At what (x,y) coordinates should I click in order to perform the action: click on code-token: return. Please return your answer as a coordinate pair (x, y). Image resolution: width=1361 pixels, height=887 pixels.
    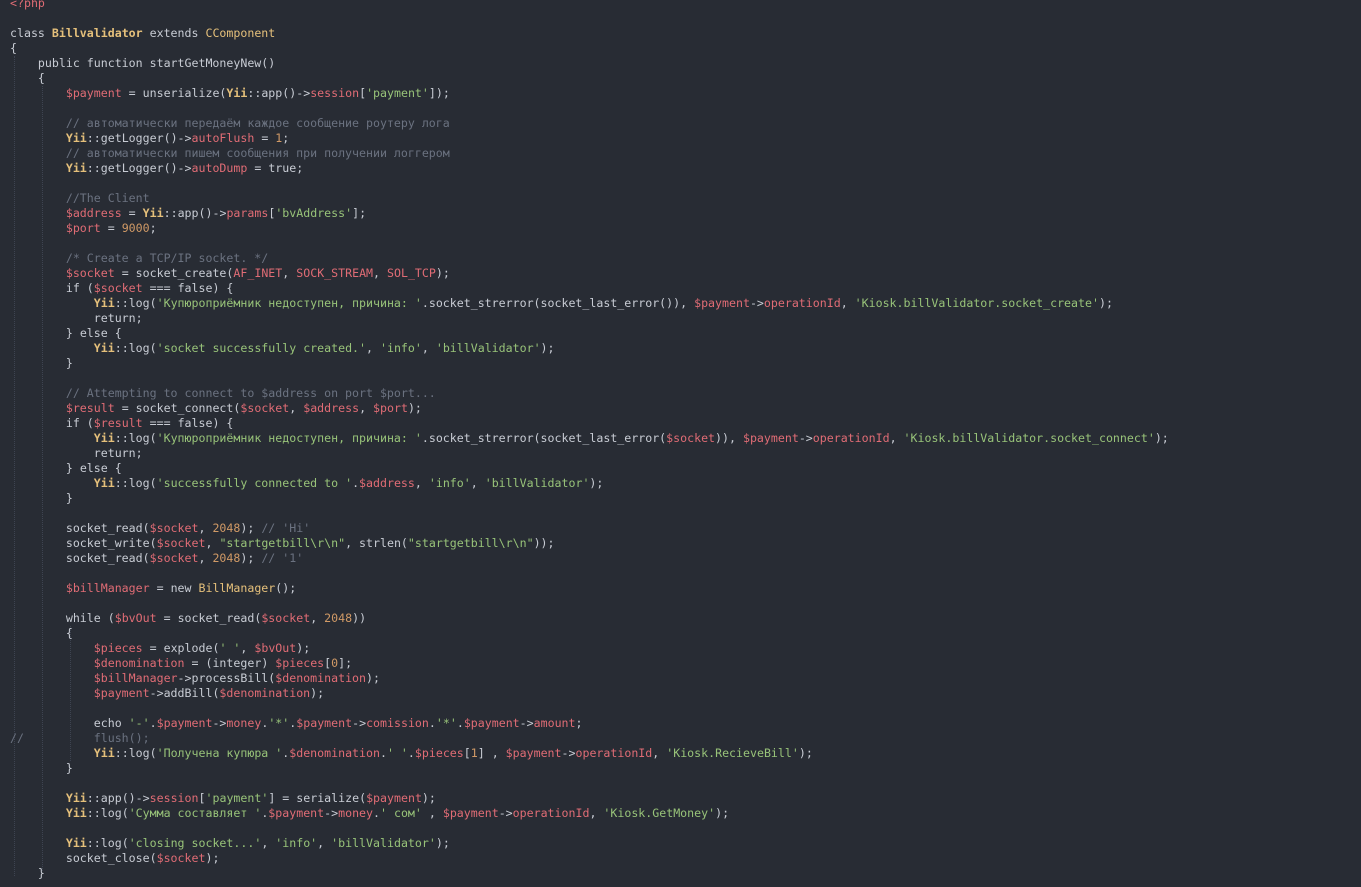
    Looking at the image, I should click on (114, 453).